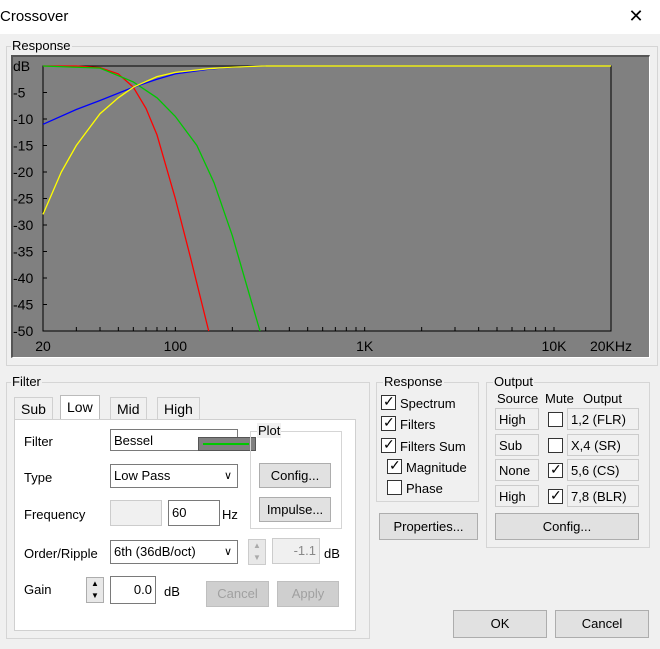 The image size is (660, 649). Describe the element at coordinates (80, 408) in the screenshot. I see `tab-low: Low` at that location.